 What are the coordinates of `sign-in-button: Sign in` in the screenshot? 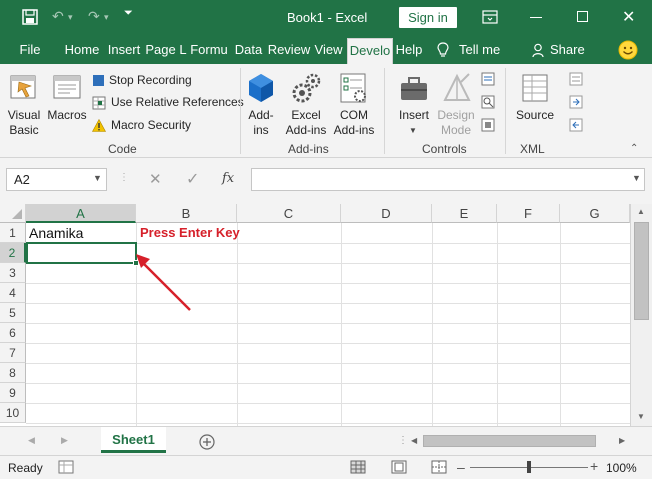 It's located at (428, 17).